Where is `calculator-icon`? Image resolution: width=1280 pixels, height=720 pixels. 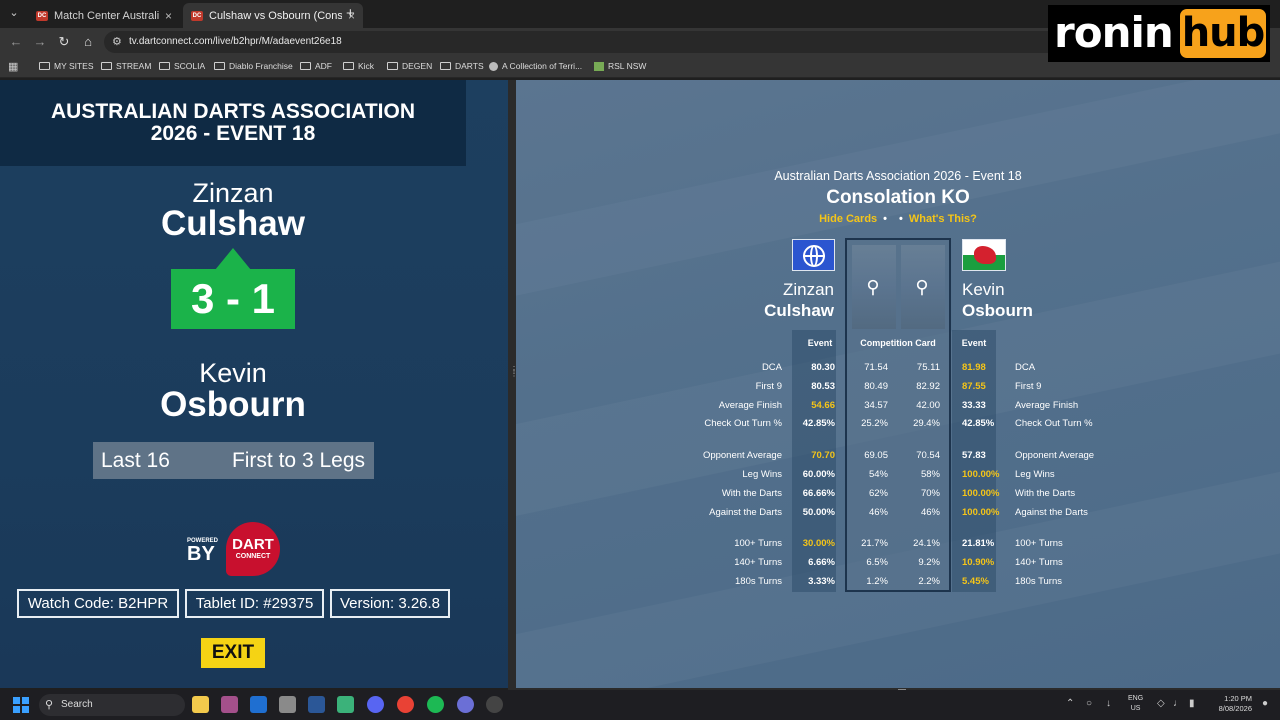
calculator-icon is located at coordinates (287, 704).